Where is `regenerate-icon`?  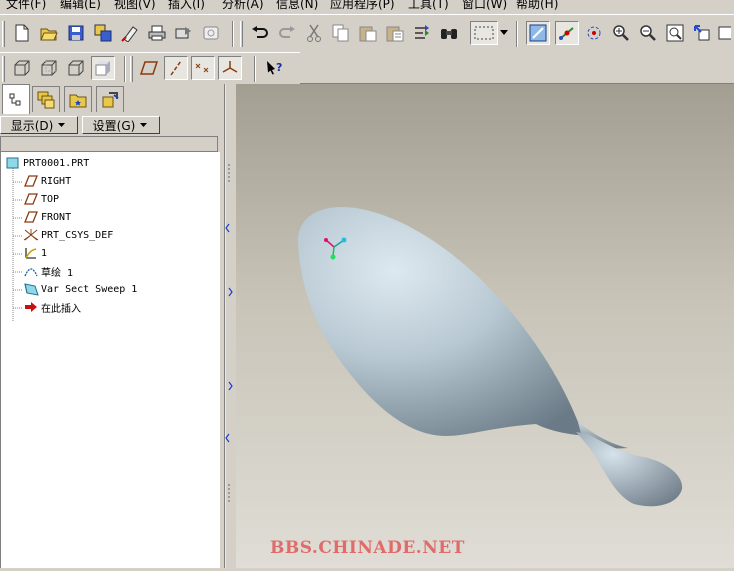
regenerate-icon is located at coordinates (422, 33).